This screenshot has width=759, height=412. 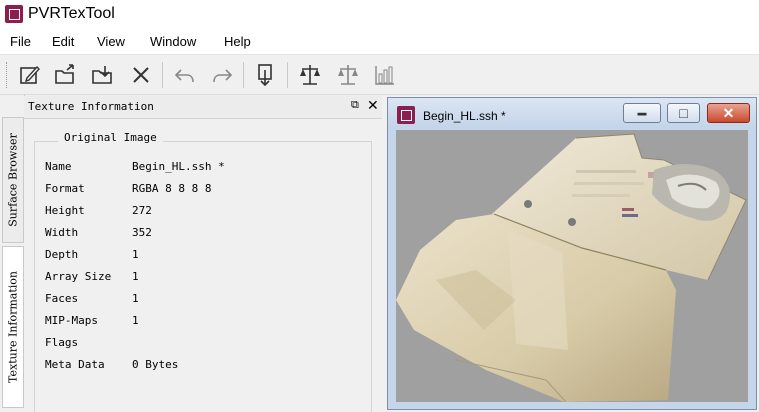 What do you see at coordinates (110, 137) in the screenshot?
I see `group-title: Original Image` at bounding box center [110, 137].